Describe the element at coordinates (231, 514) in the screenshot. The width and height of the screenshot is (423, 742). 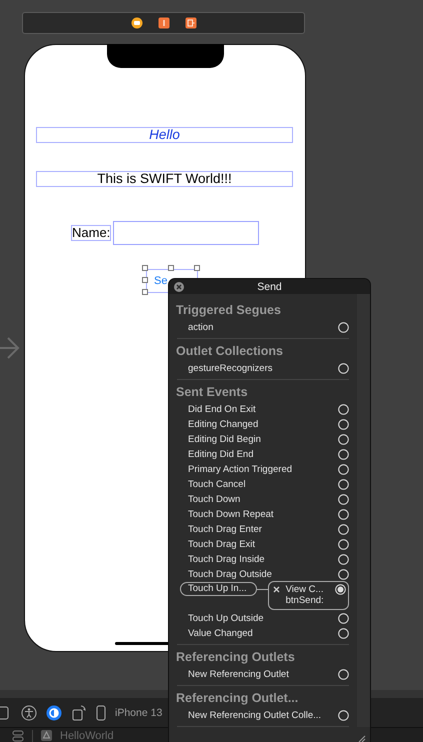
I see `event-label: Touch Down Repeat` at that location.